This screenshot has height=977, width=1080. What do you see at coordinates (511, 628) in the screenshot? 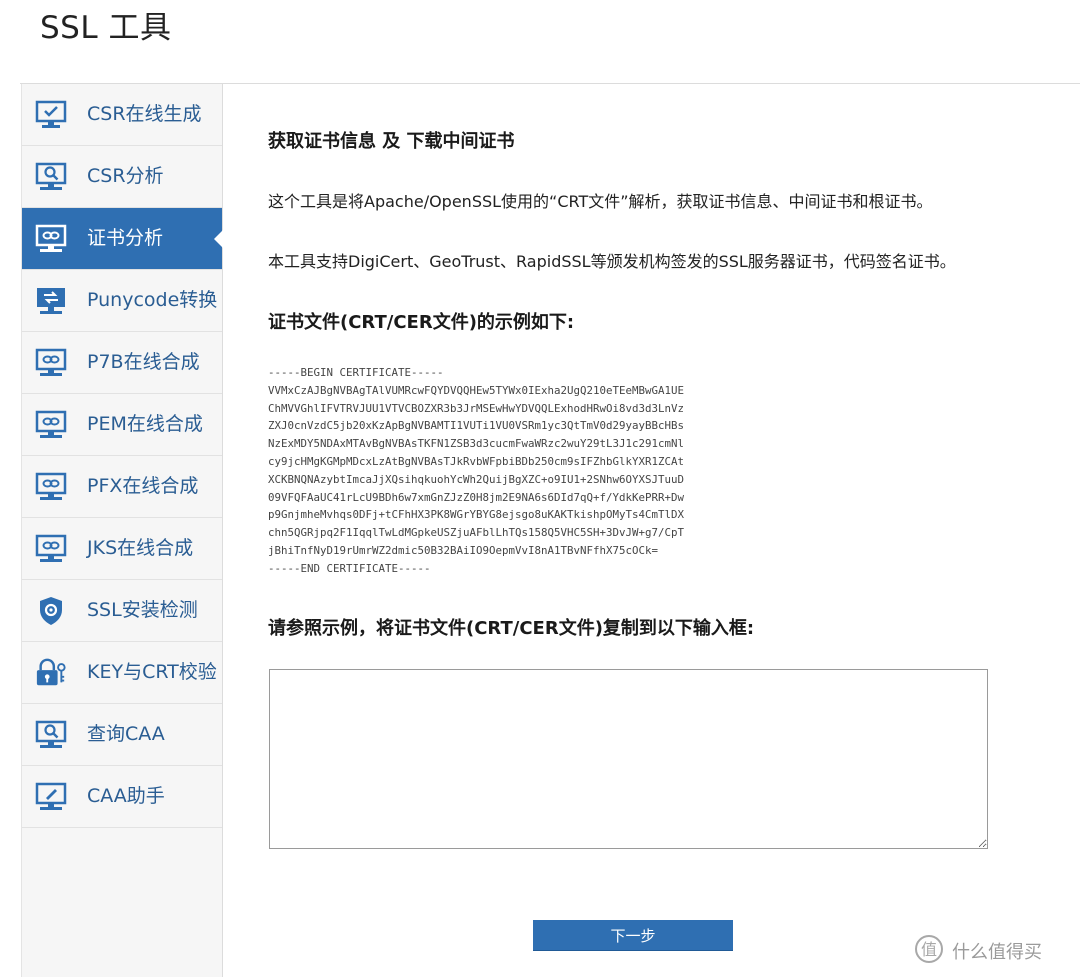
I see `input-heading: 请参照示例，将证书文件(CRT/CER文件)复制到以下输入框:` at bounding box center [511, 628].